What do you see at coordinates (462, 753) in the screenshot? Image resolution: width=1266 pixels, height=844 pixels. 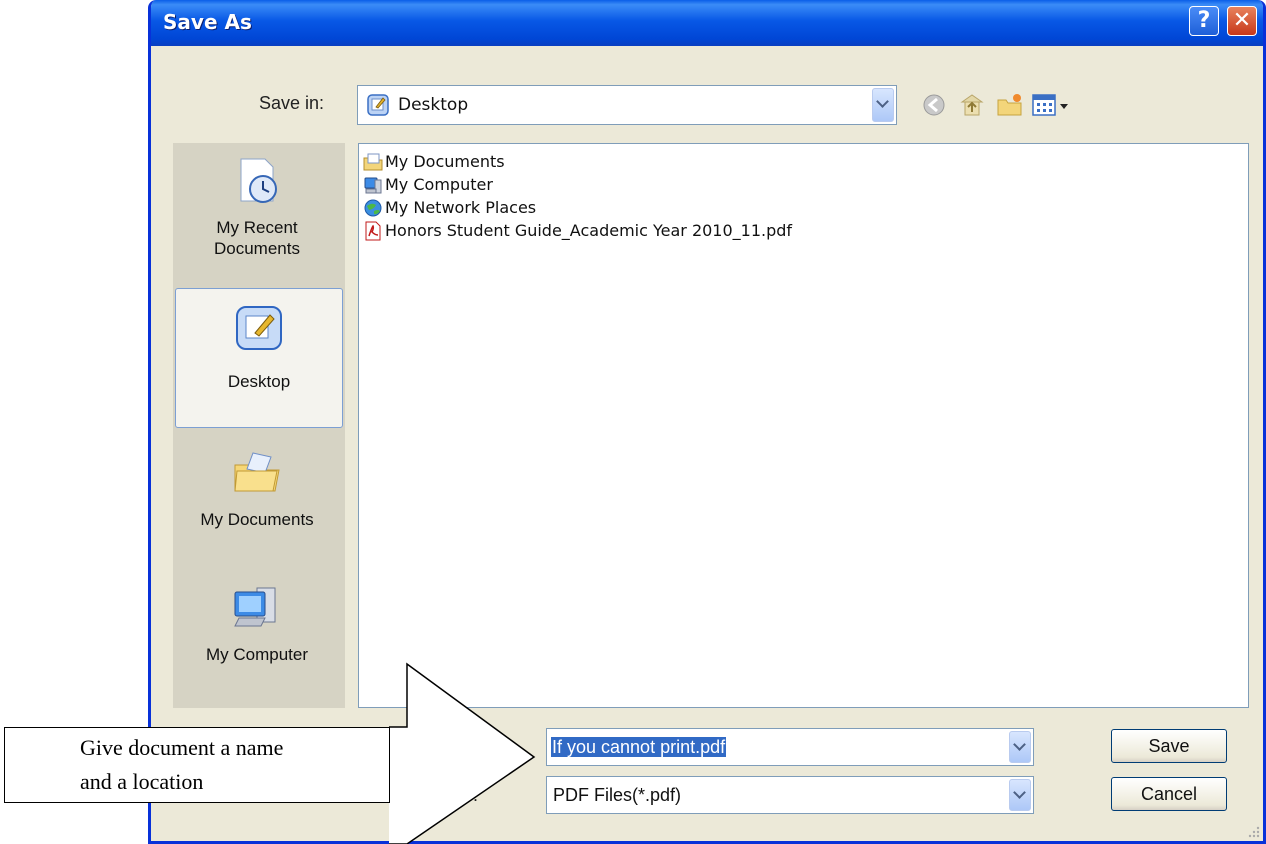 I see `callout-arrow` at bounding box center [462, 753].